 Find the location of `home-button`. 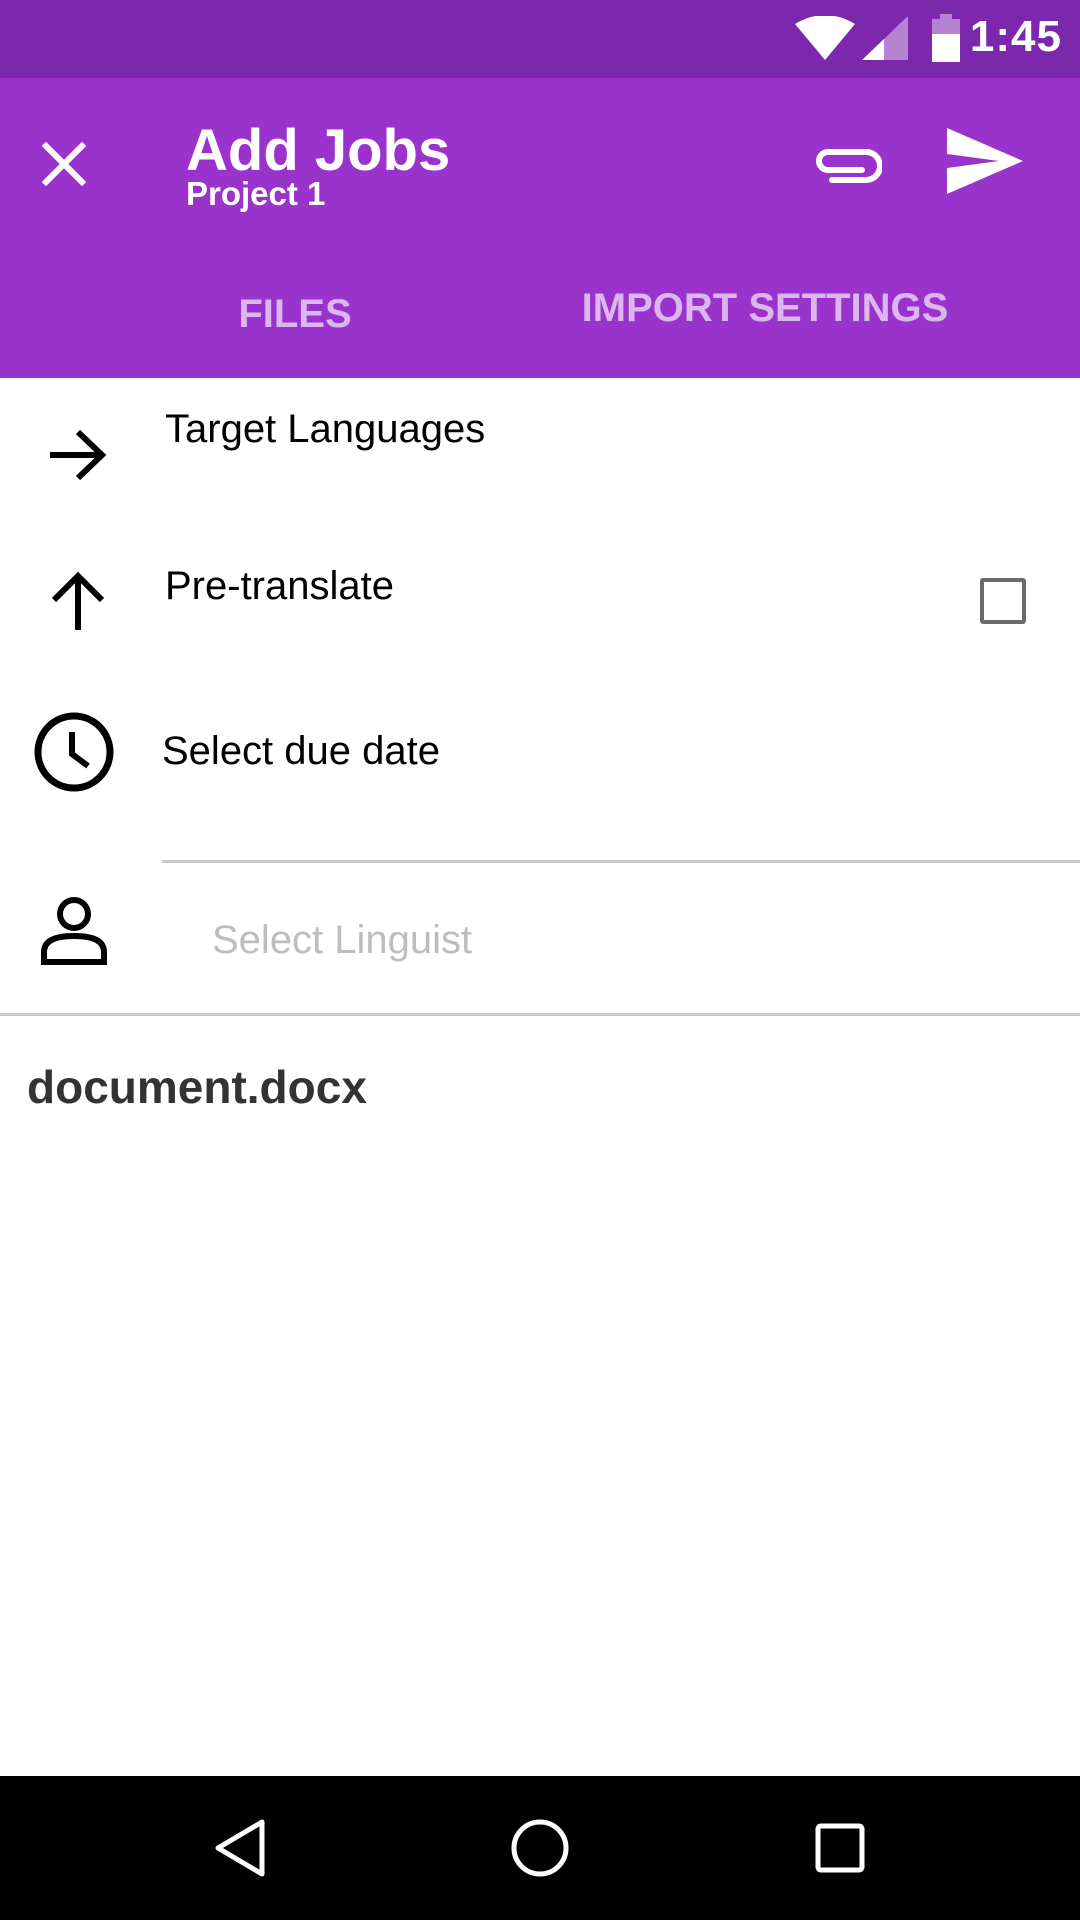

home-button is located at coordinates (540, 1848).